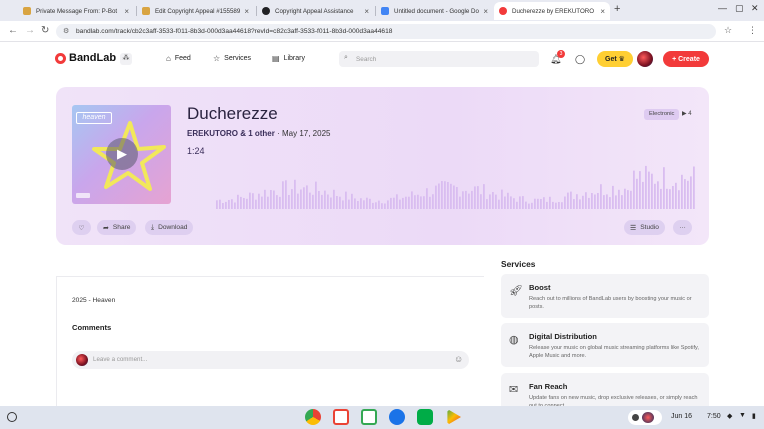  What do you see at coordinates (397, 417) in the screenshot?
I see `files-app-icon` at bounding box center [397, 417].